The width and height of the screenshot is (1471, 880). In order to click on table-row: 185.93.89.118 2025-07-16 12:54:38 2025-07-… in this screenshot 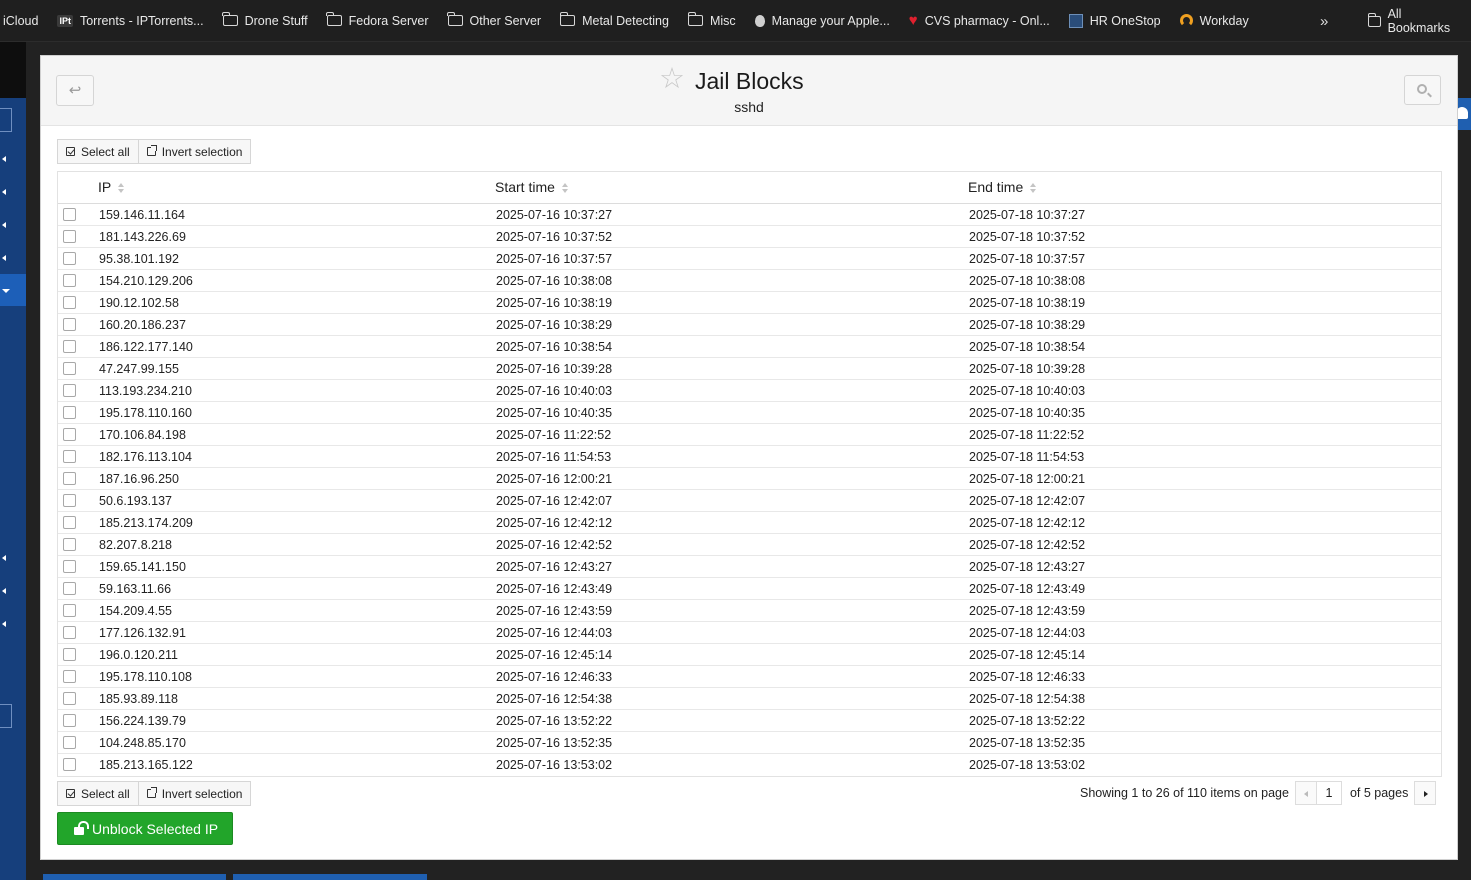, I will do `click(749, 699)`.